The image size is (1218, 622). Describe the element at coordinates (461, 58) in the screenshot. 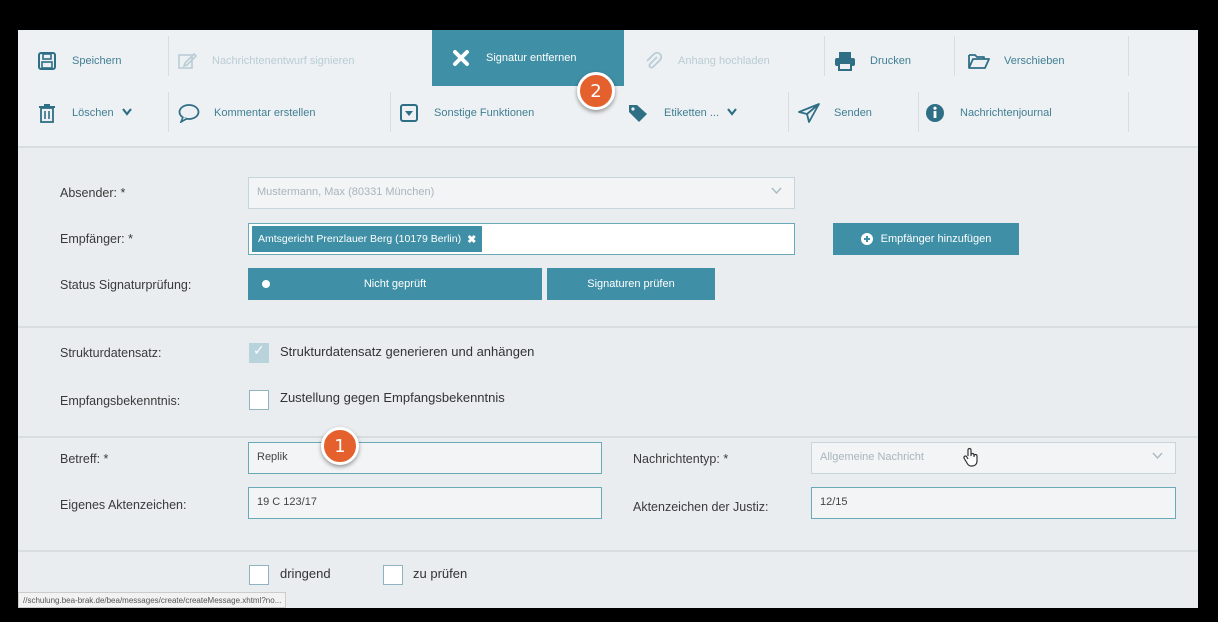

I see `close-icon` at that location.